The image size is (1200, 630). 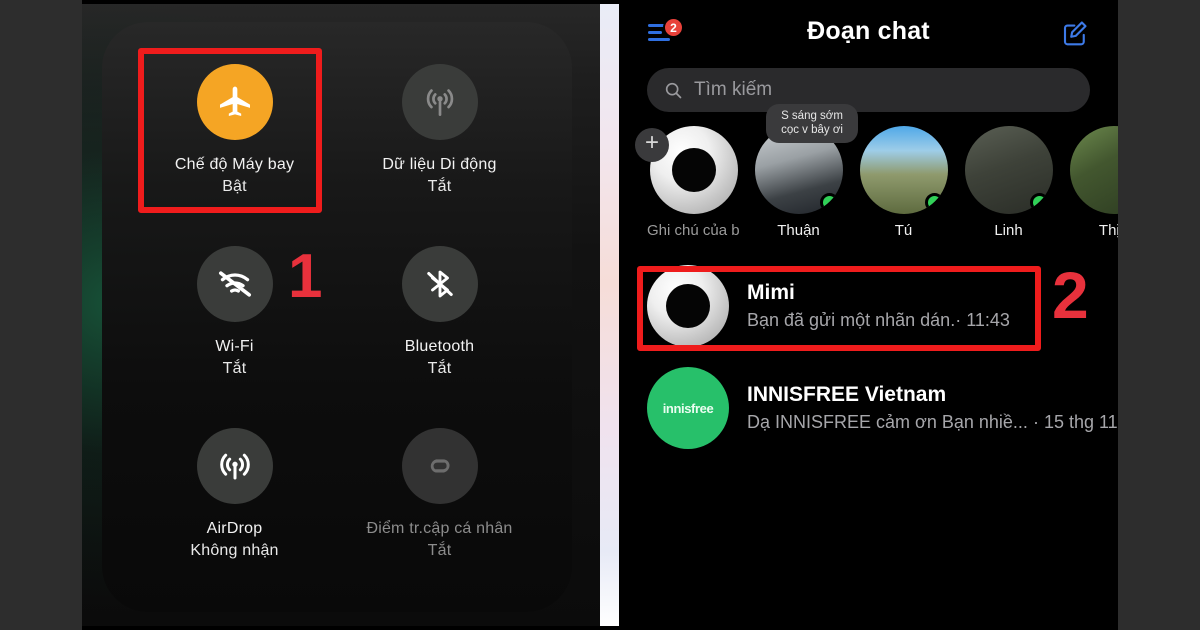 I want to click on control-tile-label: Điểm tr.cập cá nhân Tắt, so click(x=439, y=539).